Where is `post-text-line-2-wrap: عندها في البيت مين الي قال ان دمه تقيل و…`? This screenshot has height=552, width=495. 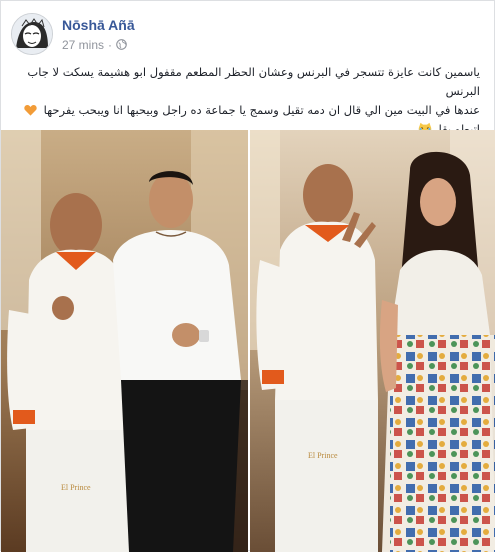 post-text-line-2-wrap: عندها في البيت مين الي قال ان دمه تقيل و… is located at coordinates (249, 110).